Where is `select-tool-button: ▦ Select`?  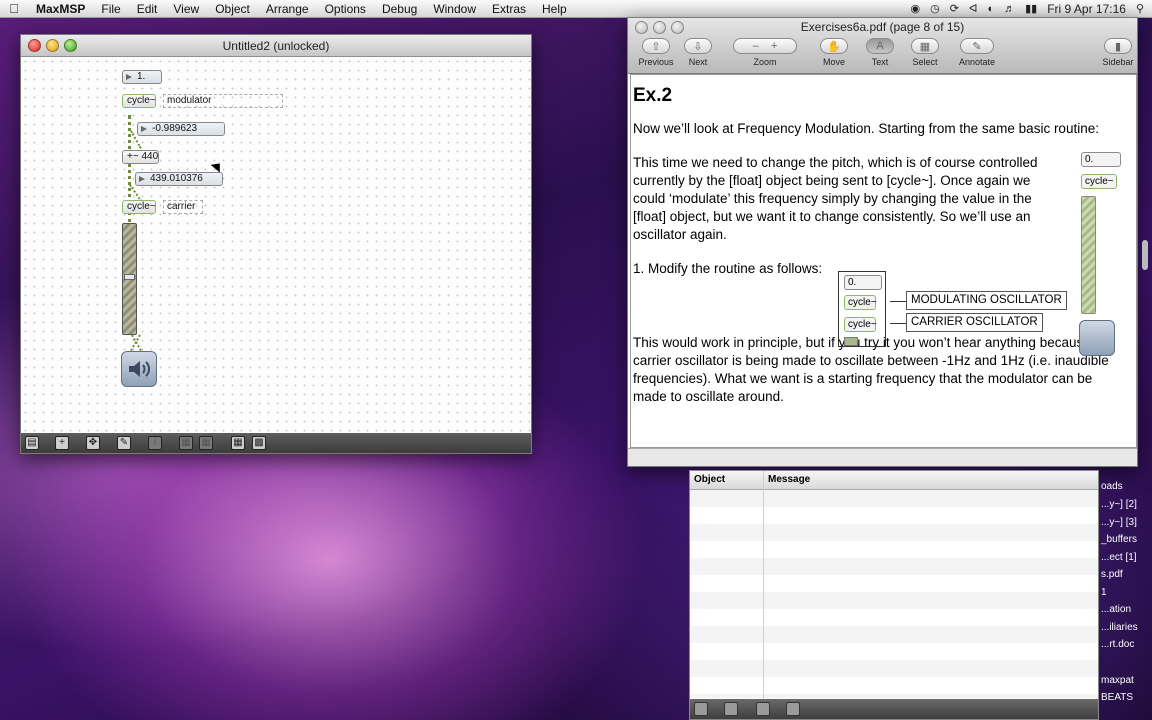
select-tool-button: ▦ Select is located at coordinates (925, 52).